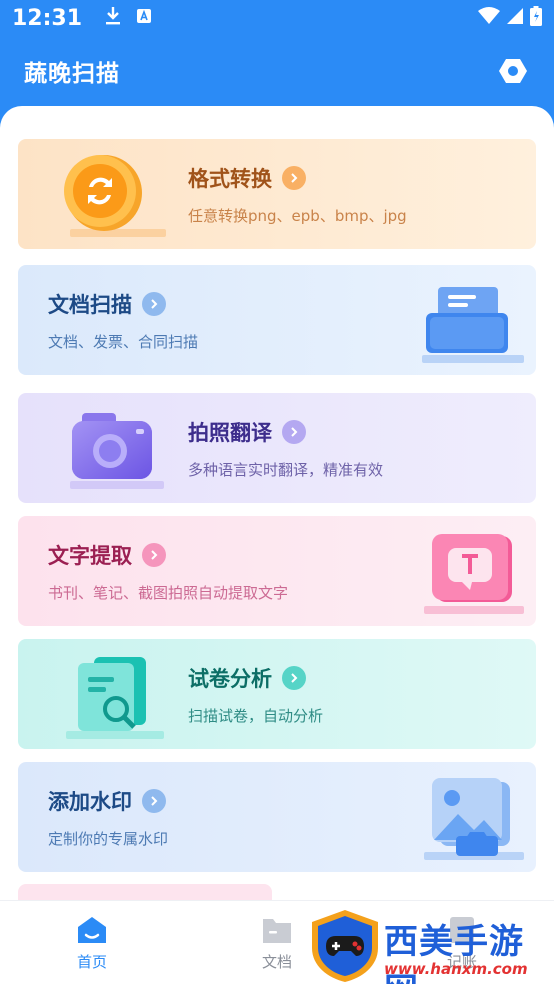 This screenshot has height=984, width=554. What do you see at coordinates (345, 946) in the screenshot?
I see `gamepad-shield-logo` at bounding box center [345, 946].